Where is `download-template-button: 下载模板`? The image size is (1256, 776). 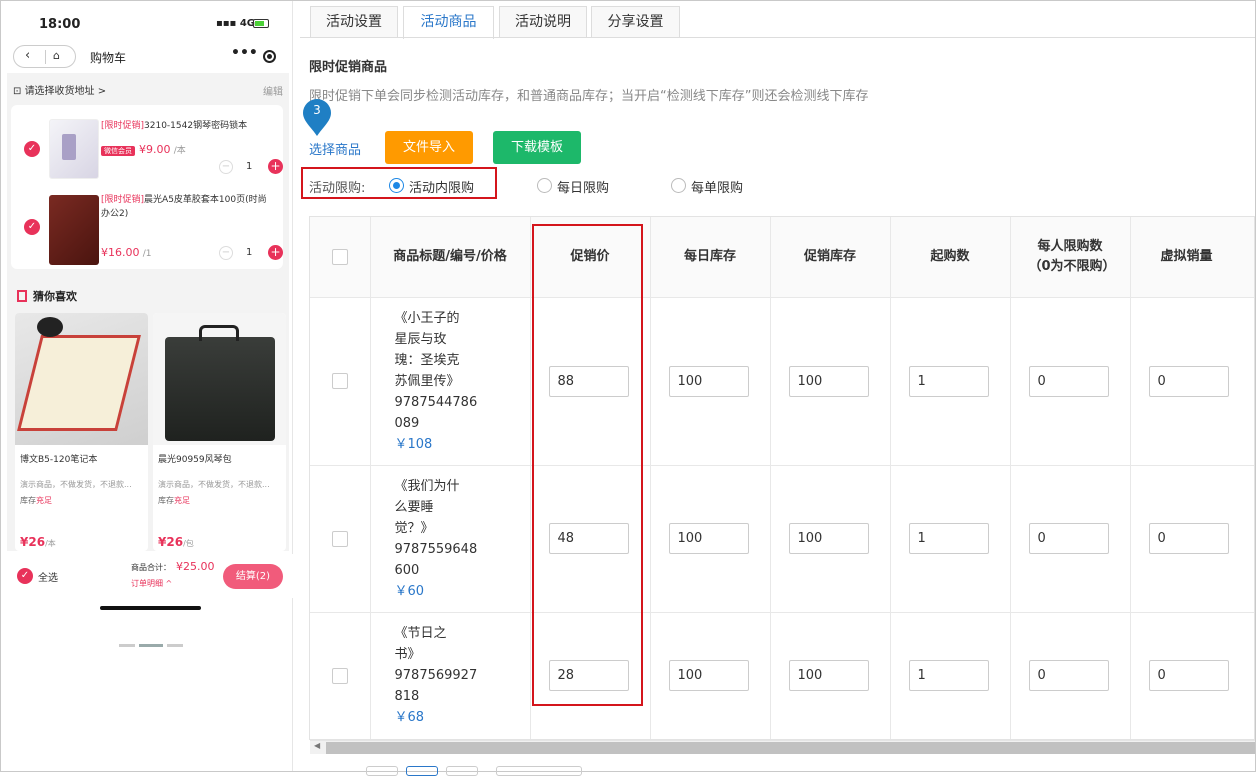 download-template-button: 下载模板 is located at coordinates (537, 147).